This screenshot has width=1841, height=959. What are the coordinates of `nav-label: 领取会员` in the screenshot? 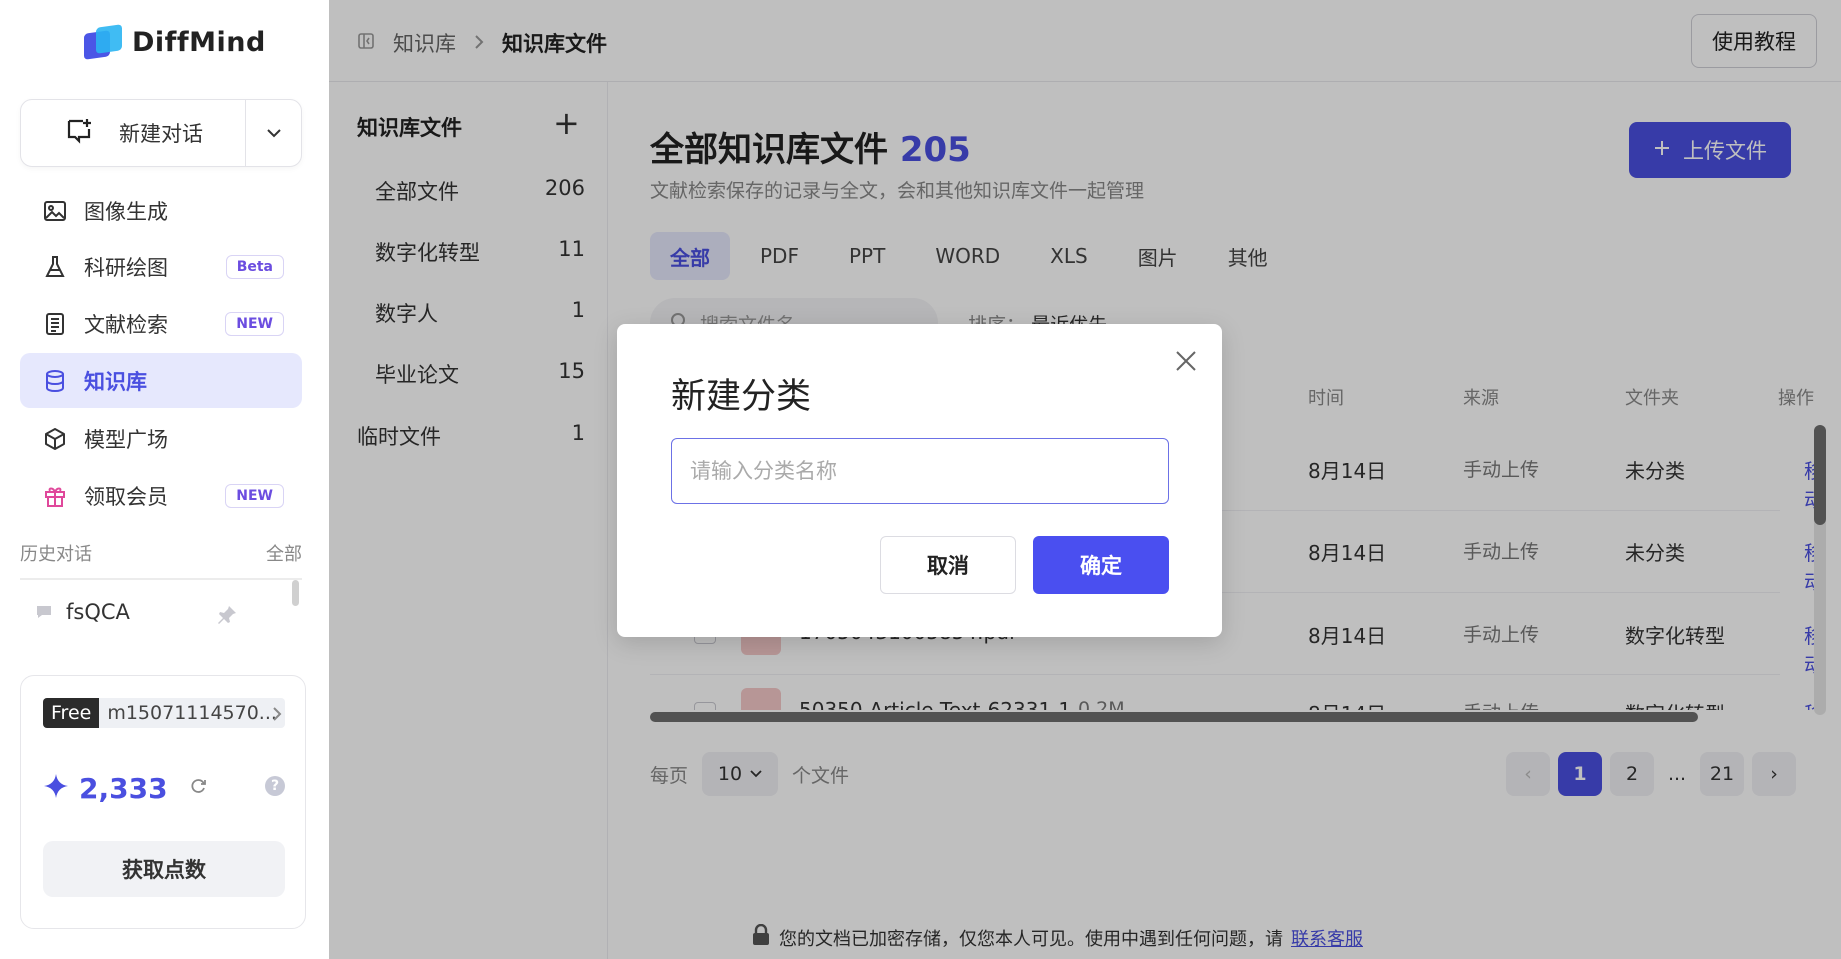 It's located at (126, 496).